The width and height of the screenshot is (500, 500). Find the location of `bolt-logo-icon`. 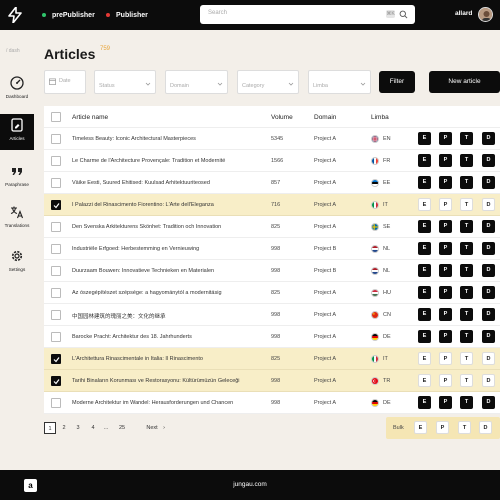

bolt-logo-icon is located at coordinates (15, 15).